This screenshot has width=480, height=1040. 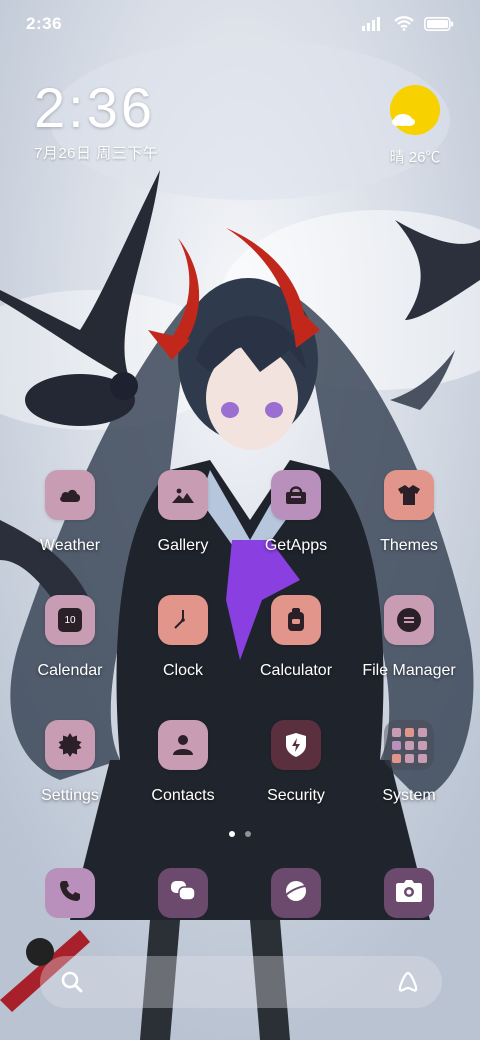 I want to click on weather-widget: 晴 26℃, so click(x=415, y=125).